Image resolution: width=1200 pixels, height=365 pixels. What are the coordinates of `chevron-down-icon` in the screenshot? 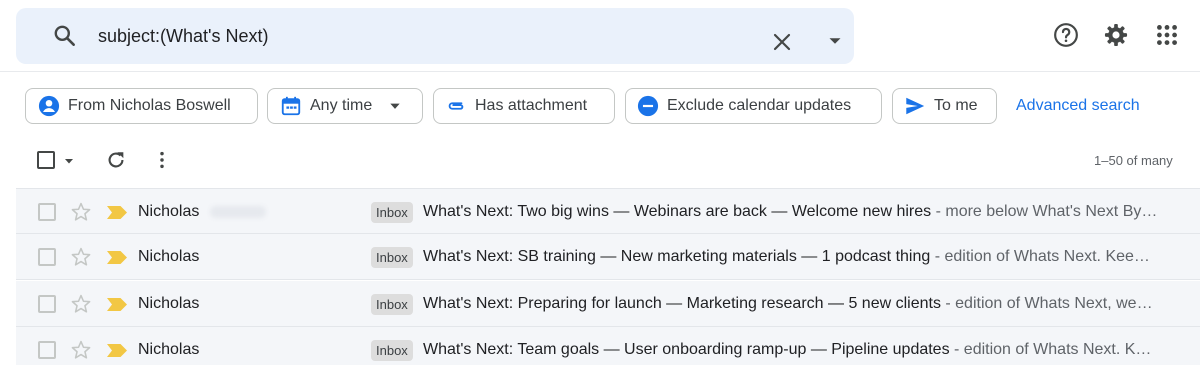 It's located at (395, 106).